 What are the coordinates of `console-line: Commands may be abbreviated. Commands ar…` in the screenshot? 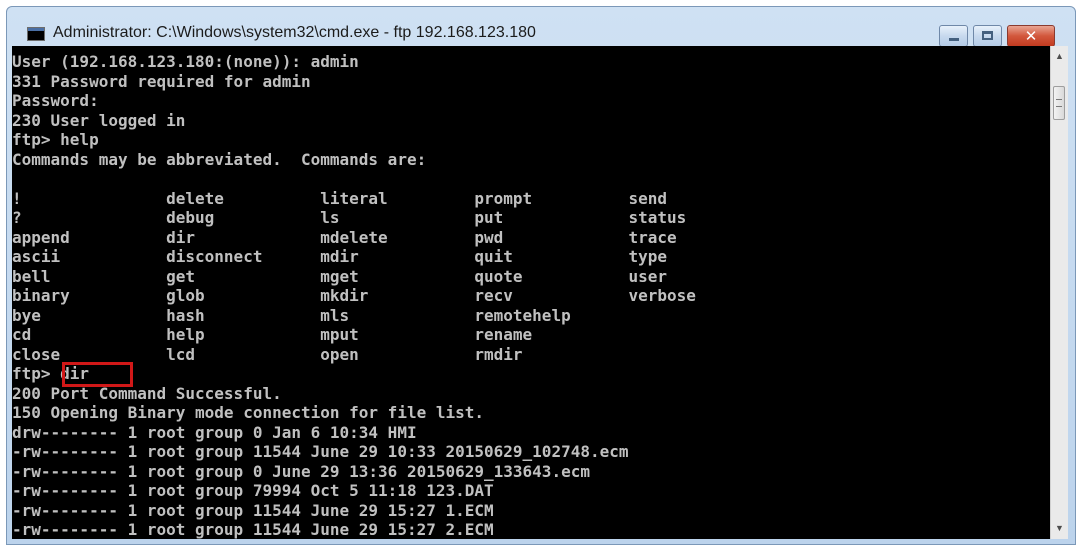 It's located at (219, 159).